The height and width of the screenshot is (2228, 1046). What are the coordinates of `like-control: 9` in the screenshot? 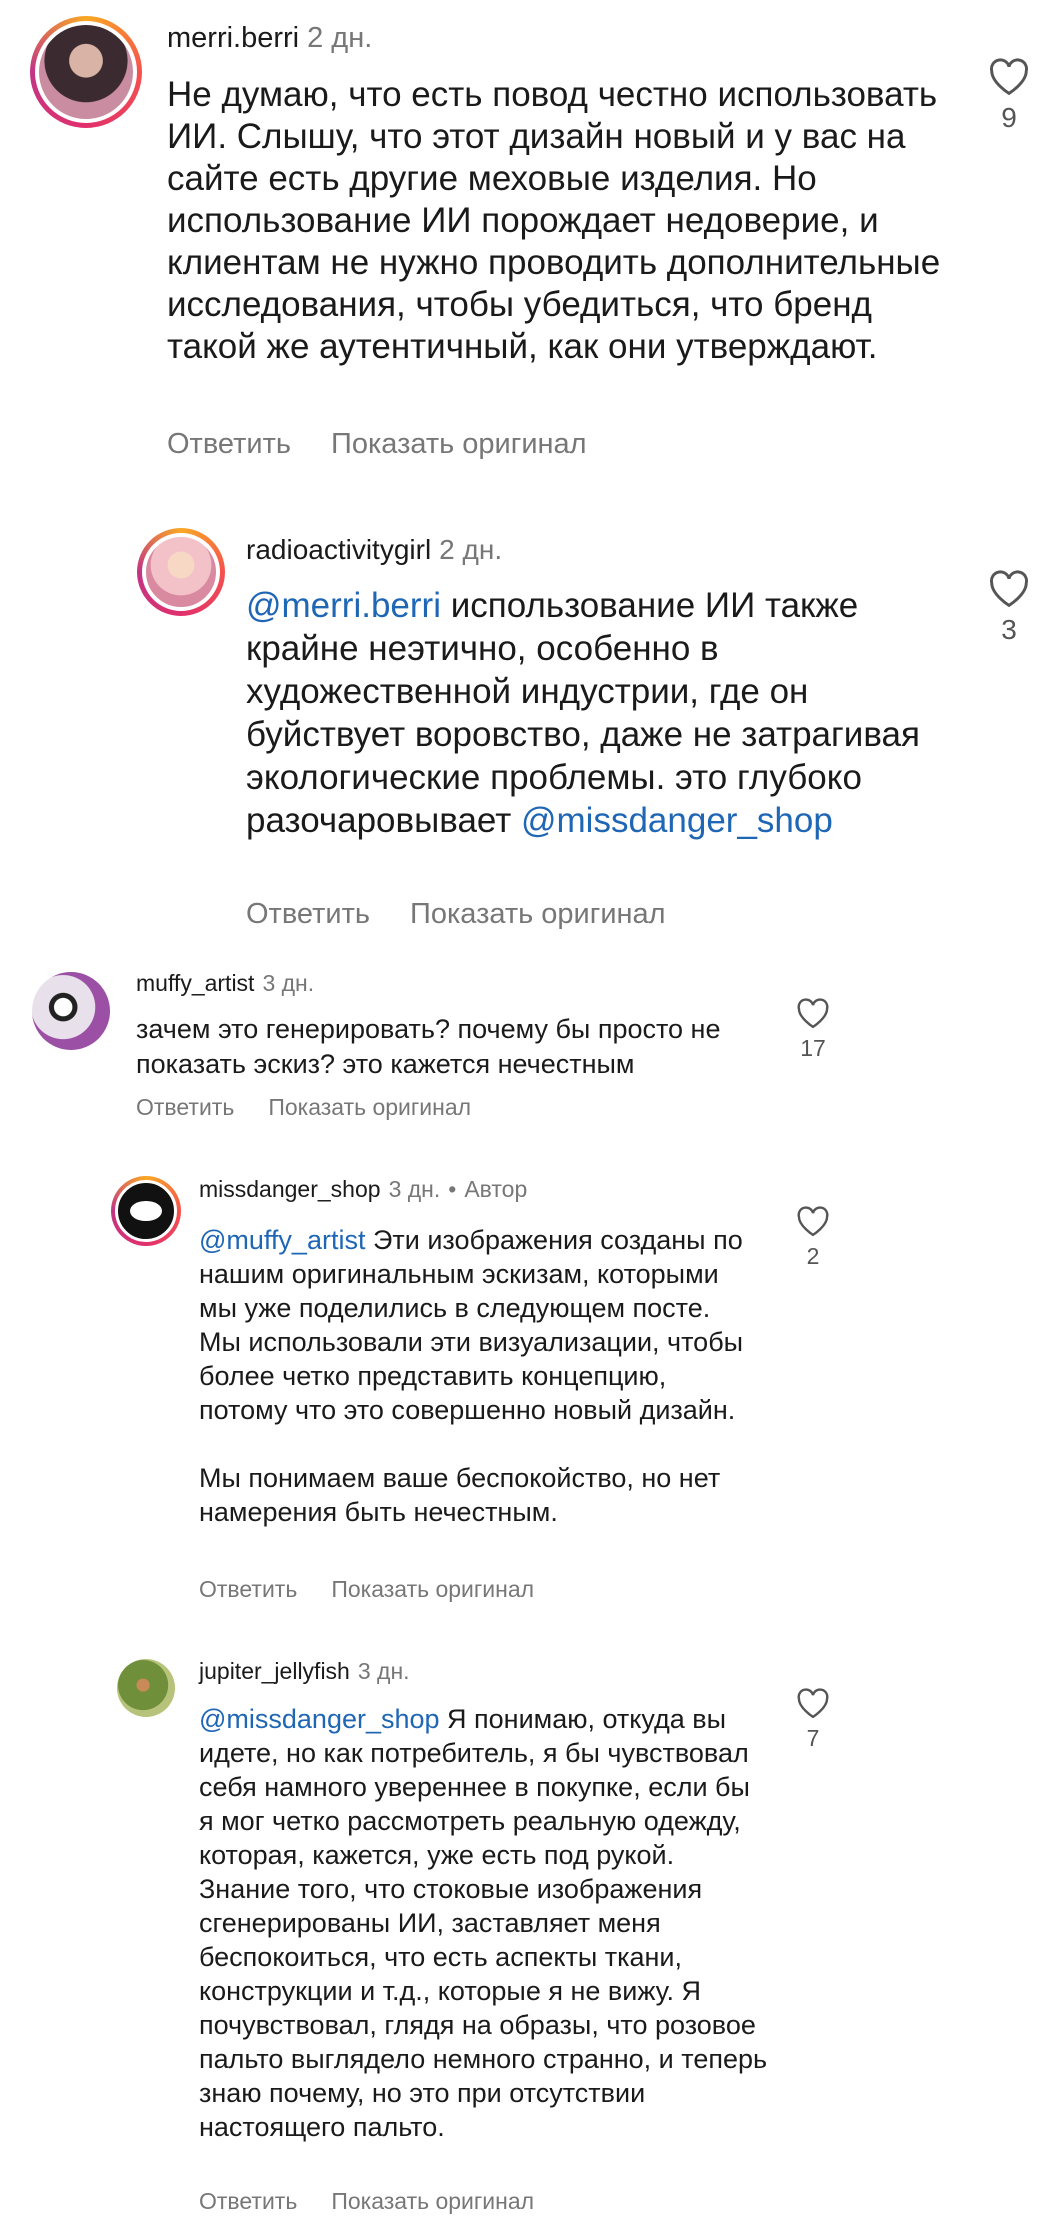 It's located at (1009, 96).